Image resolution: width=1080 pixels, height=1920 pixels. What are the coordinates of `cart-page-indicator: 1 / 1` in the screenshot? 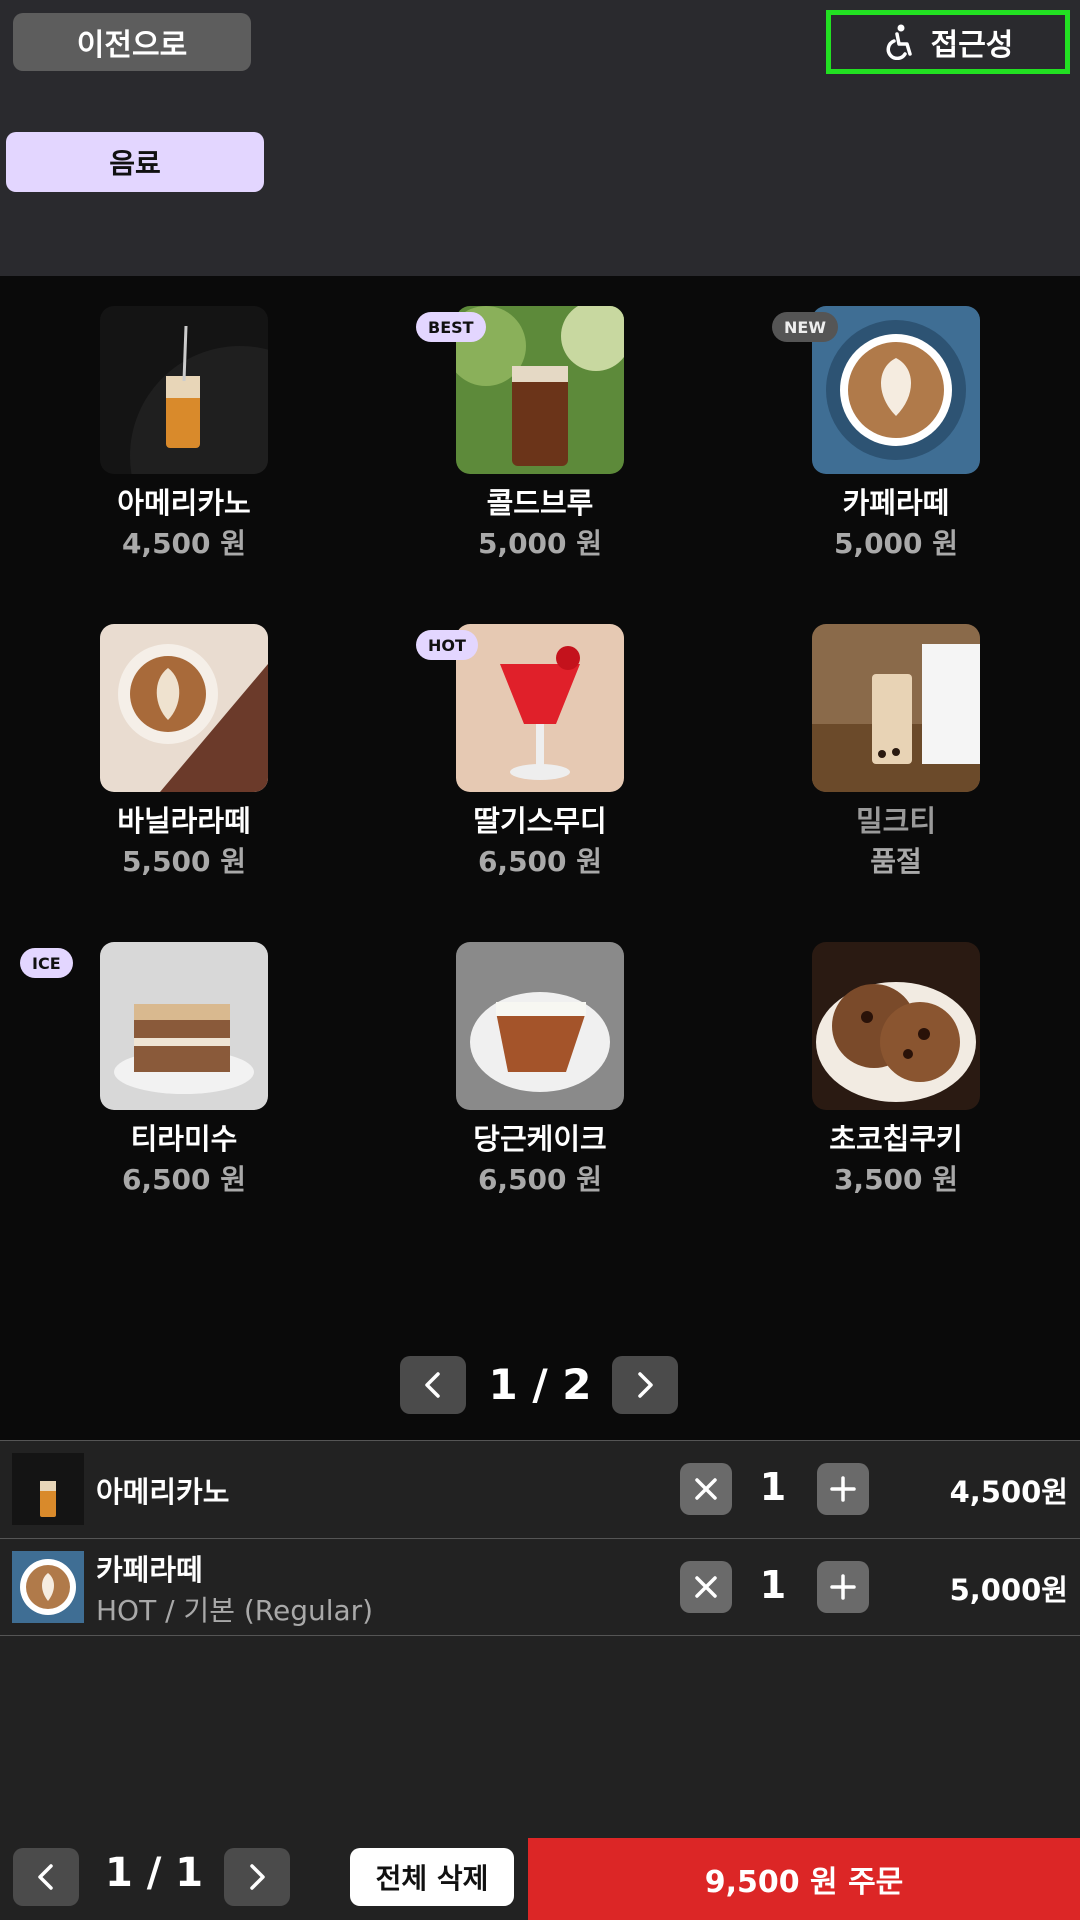 It's located at (154, 1873).